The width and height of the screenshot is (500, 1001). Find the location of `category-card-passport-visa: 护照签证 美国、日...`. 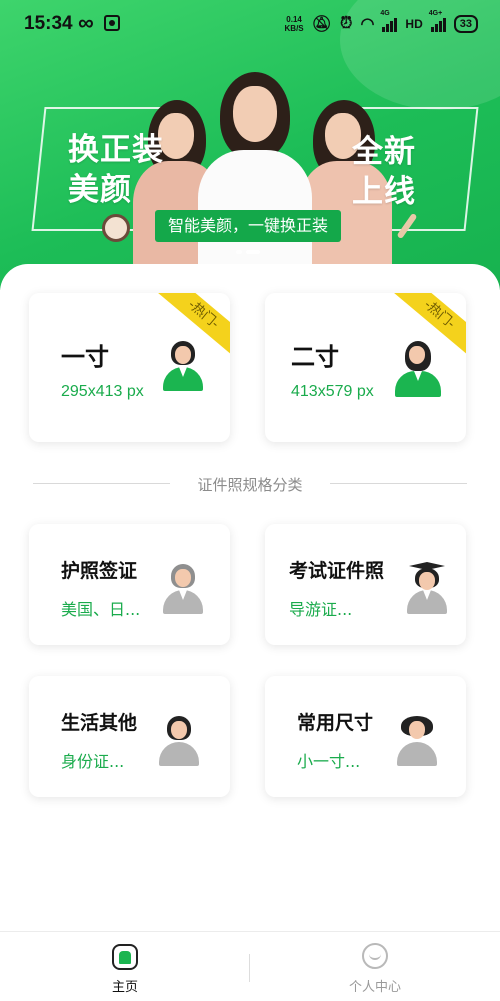

category-card-passport-visa: 护照签证 美国、日... is located at coordinates (129, 584).